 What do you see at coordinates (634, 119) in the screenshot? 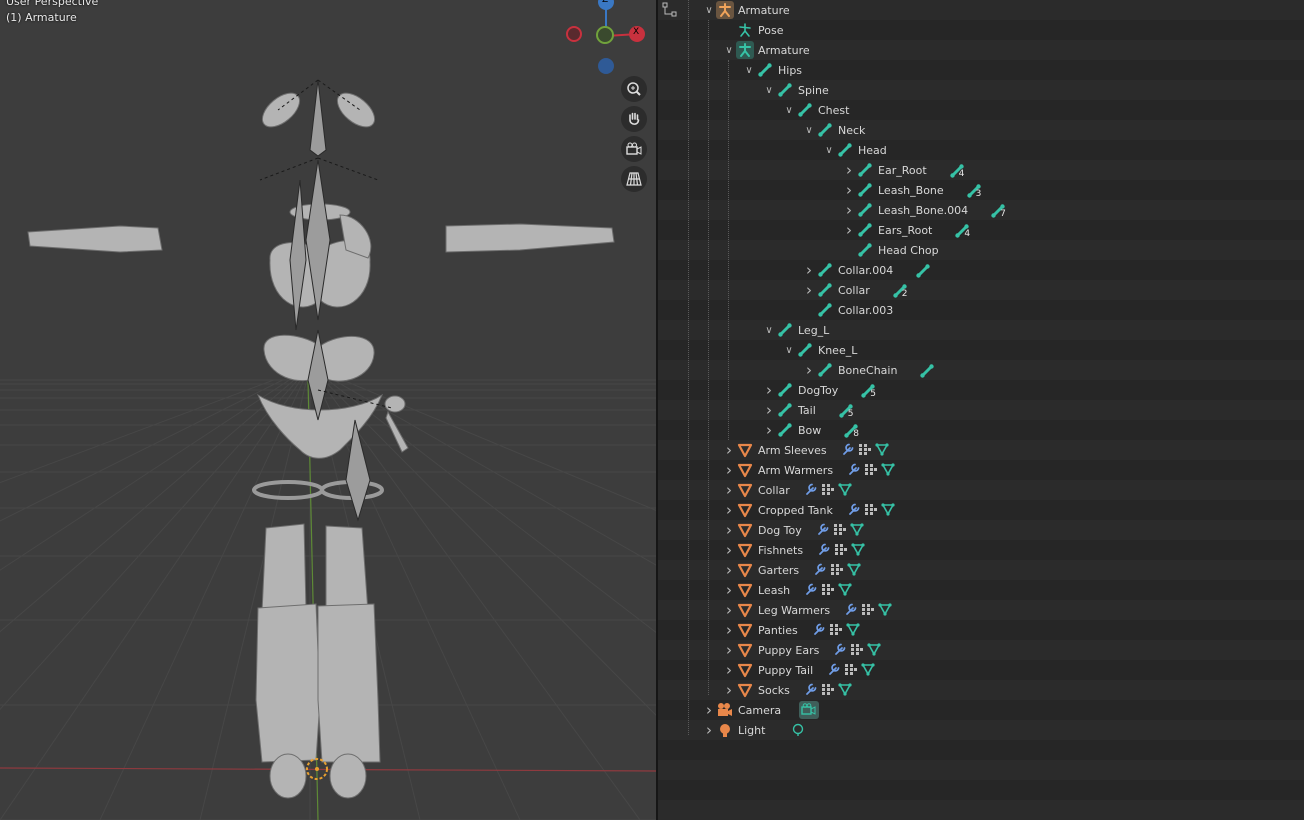
I see `hand-pan-icon` at bounding box center [634, 119].